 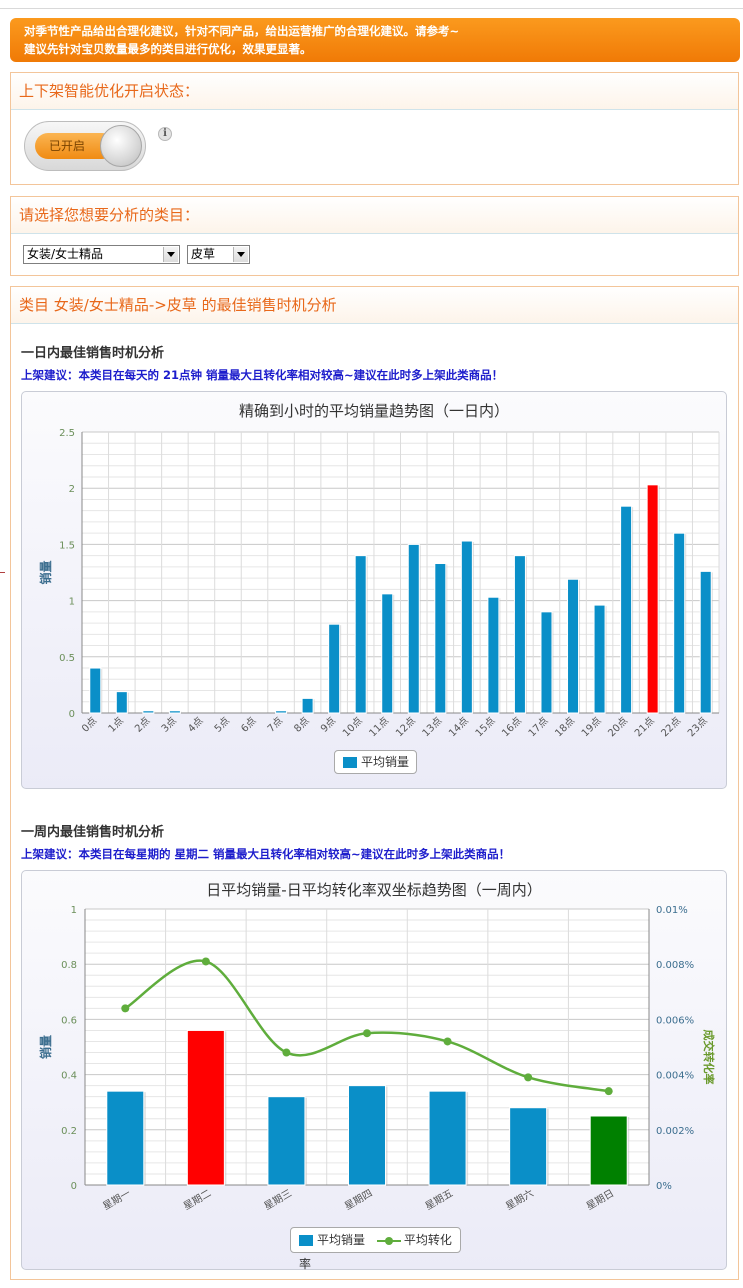 What do you see at coordinates (538, 727) in the screenshot?
I see `x-tick-label: 17点` at bounding box center [538, 727].